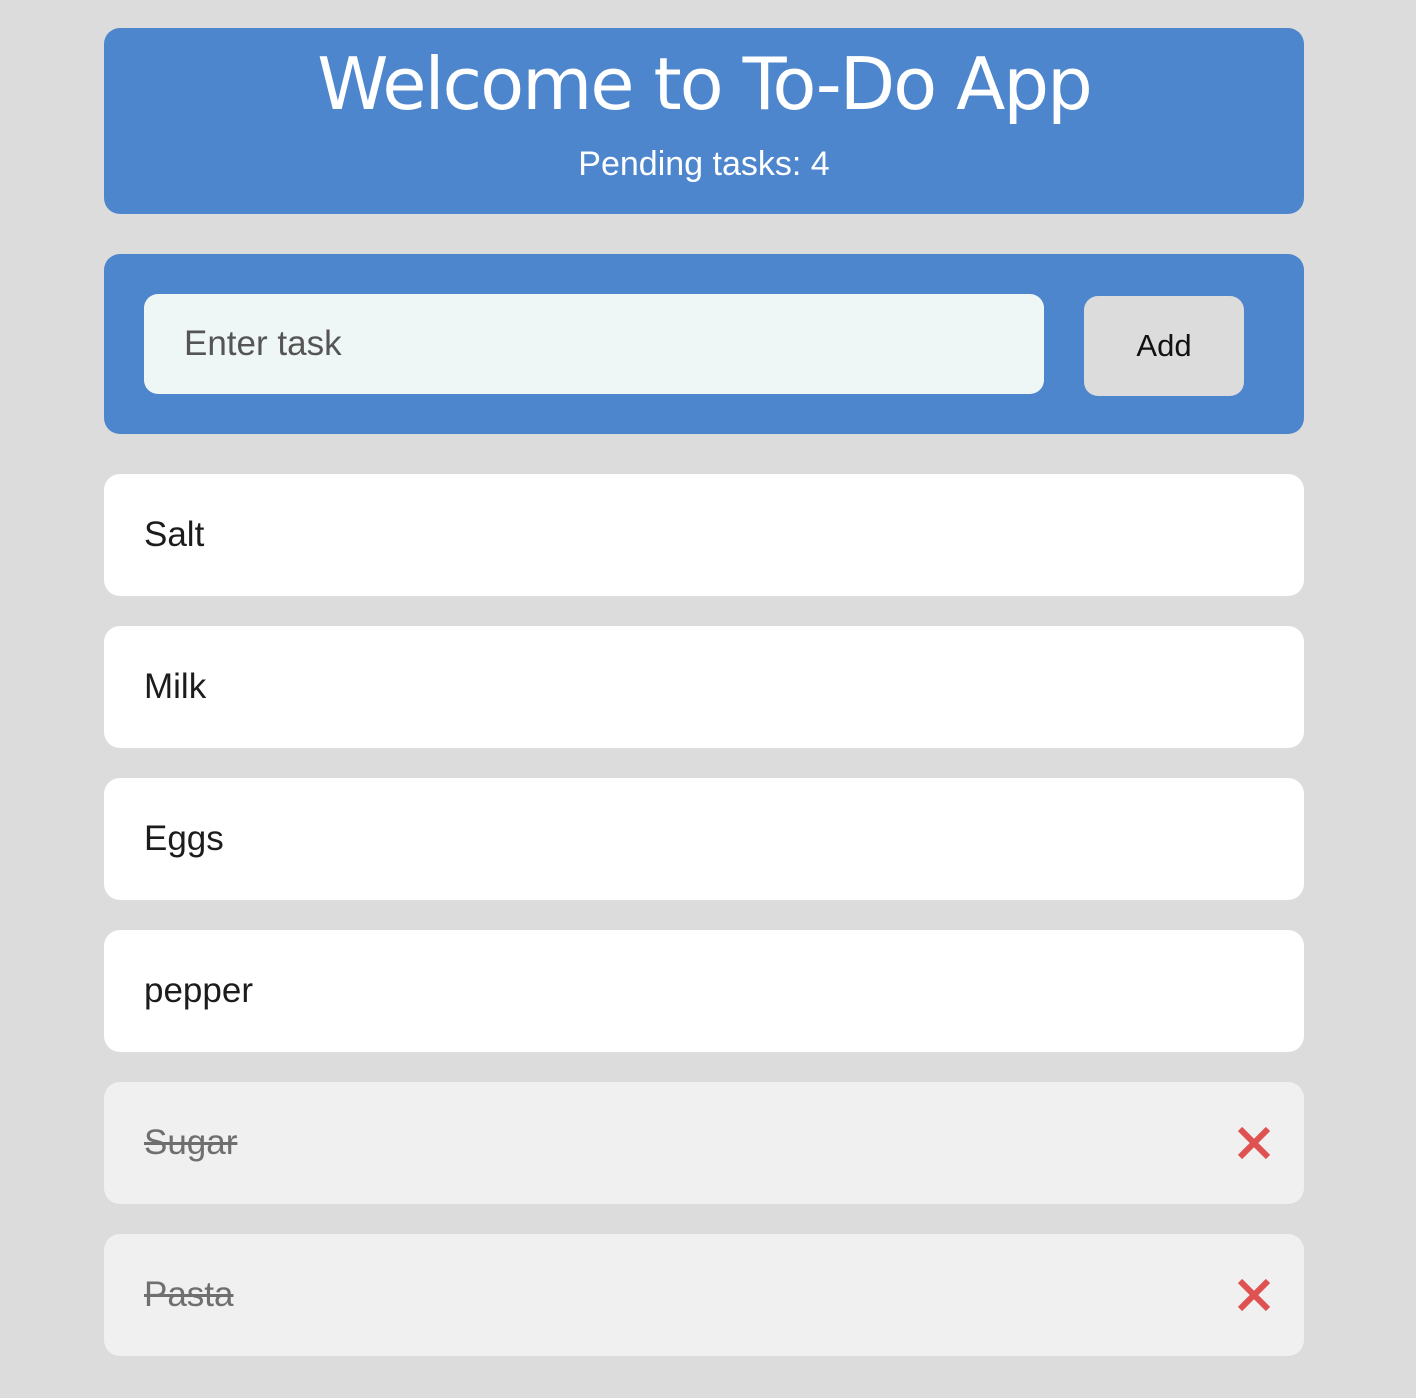  What do you see at coordinates (704, 687) in the screenshot?
I see `task-item: Milk` at bounding box center [704, 687].